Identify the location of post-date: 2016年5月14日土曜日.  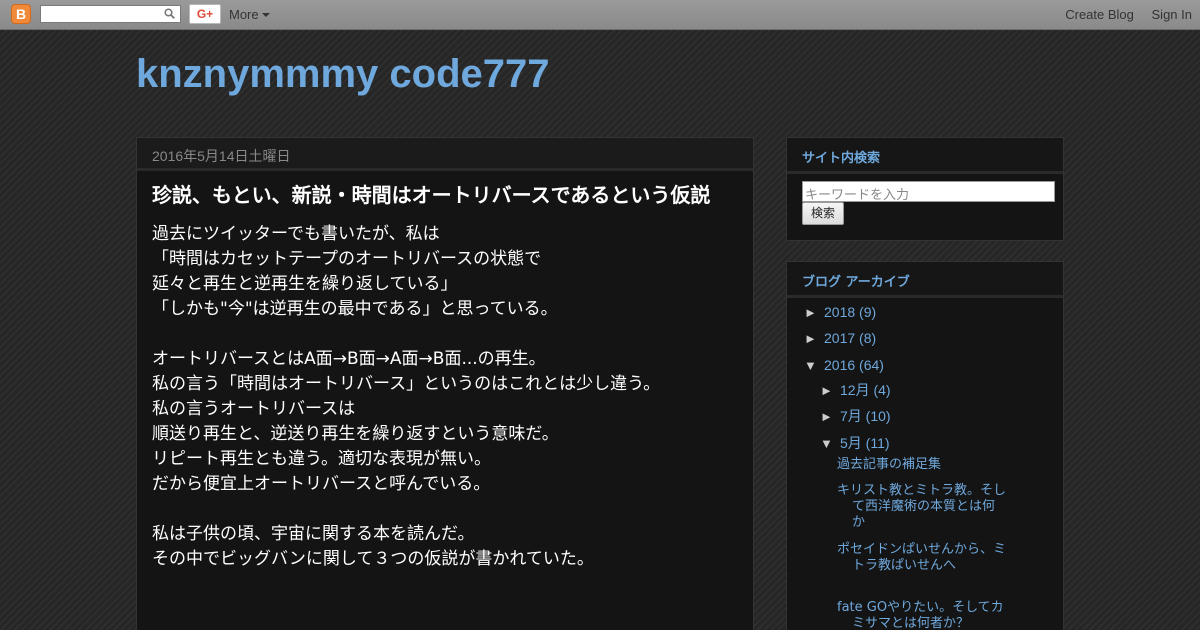
(445, 154).